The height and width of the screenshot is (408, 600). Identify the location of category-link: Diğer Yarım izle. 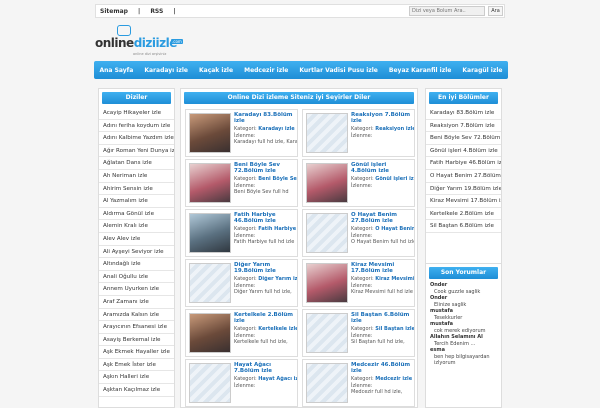
(277, 279).